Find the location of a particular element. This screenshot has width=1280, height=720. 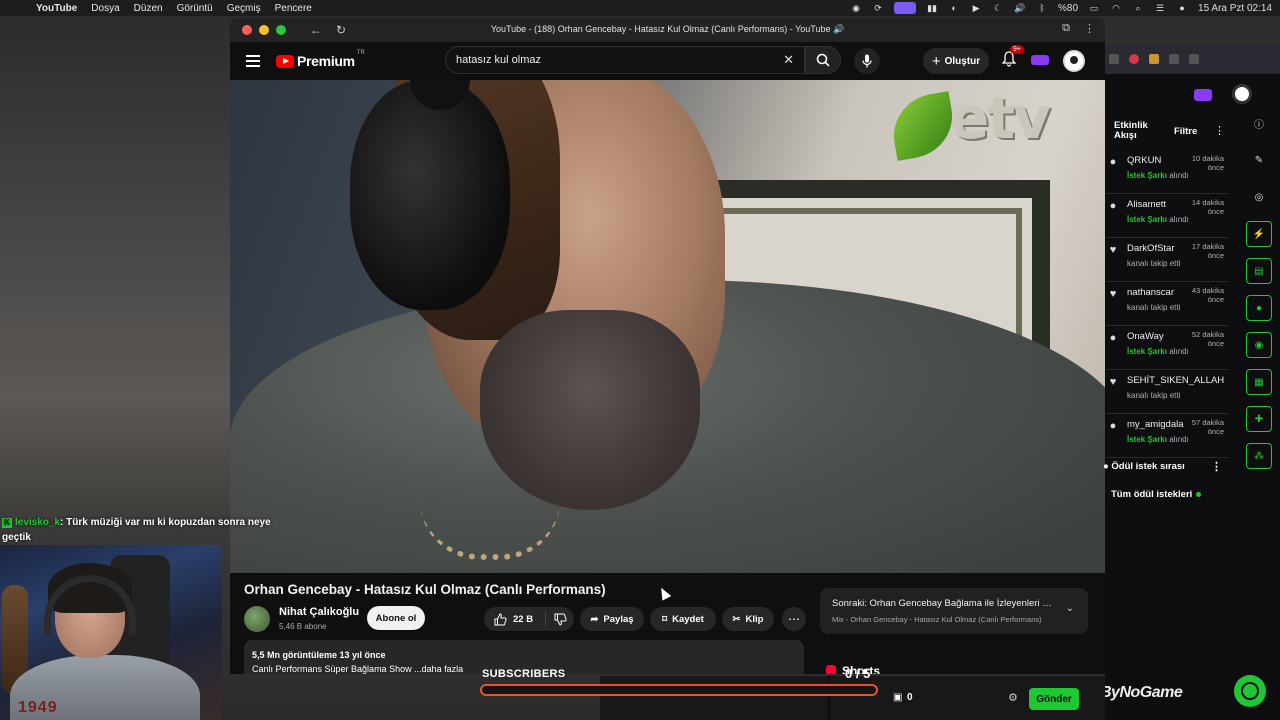

battery-icon: ▭ is located at coordinates (1094, 8).